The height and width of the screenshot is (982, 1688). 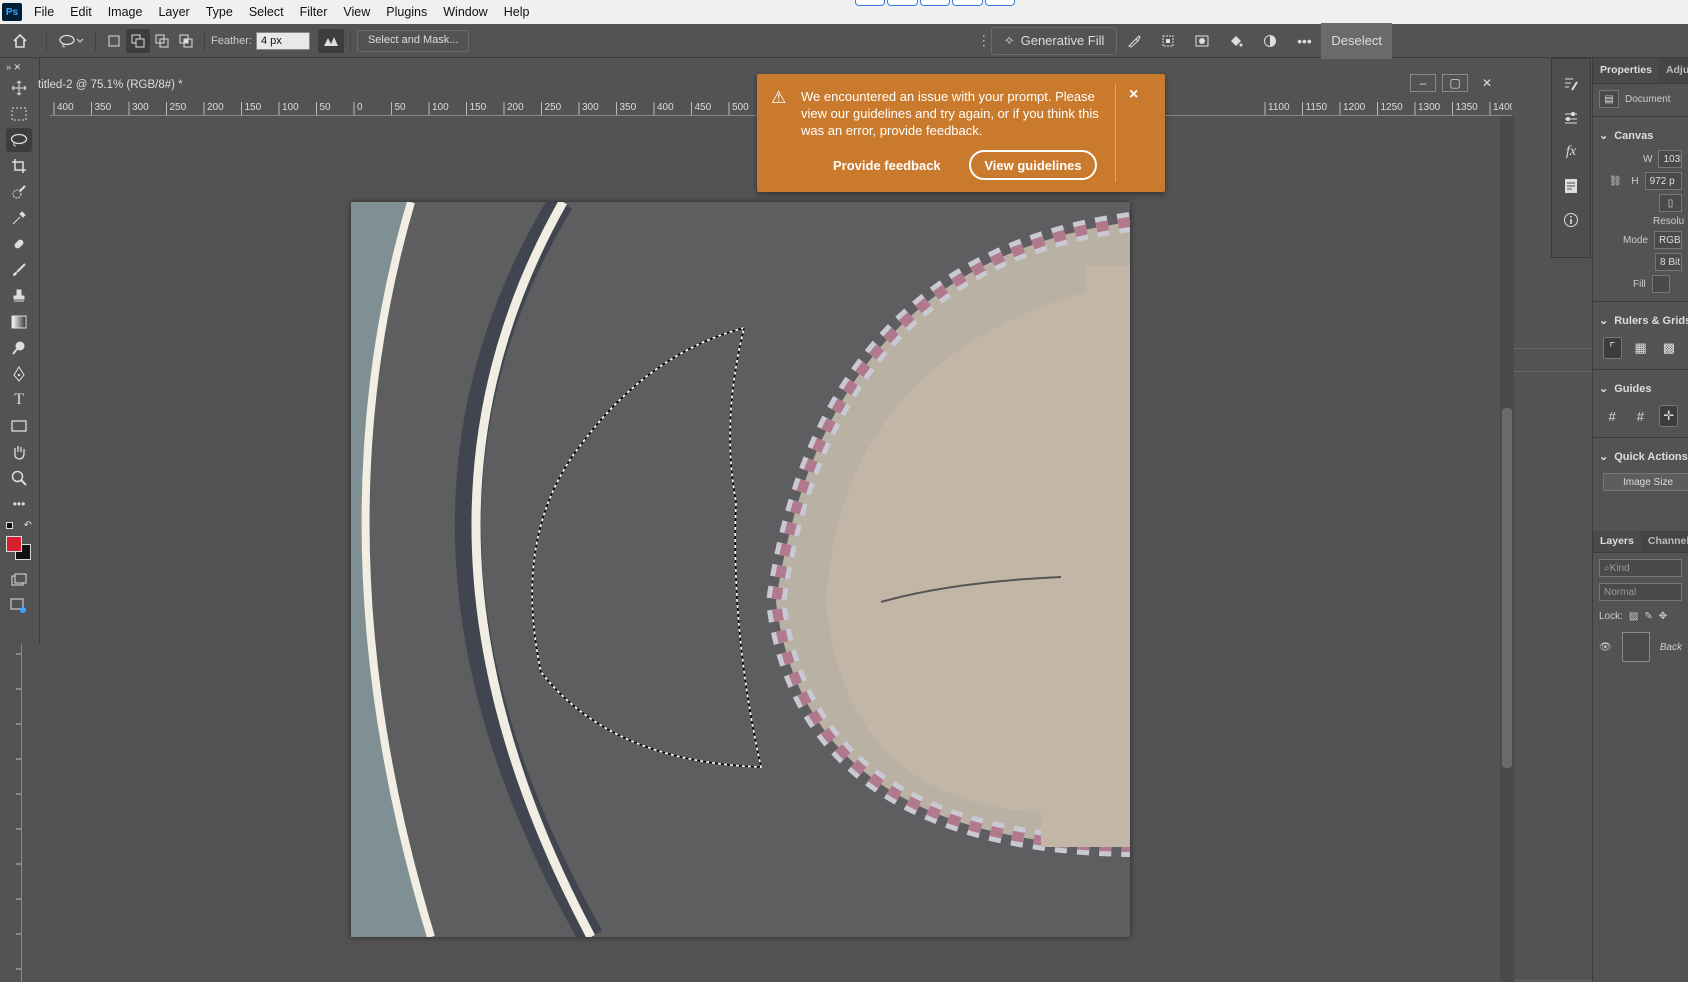 I want to click on menu-filter: Filter, so click(x=314, y=12).